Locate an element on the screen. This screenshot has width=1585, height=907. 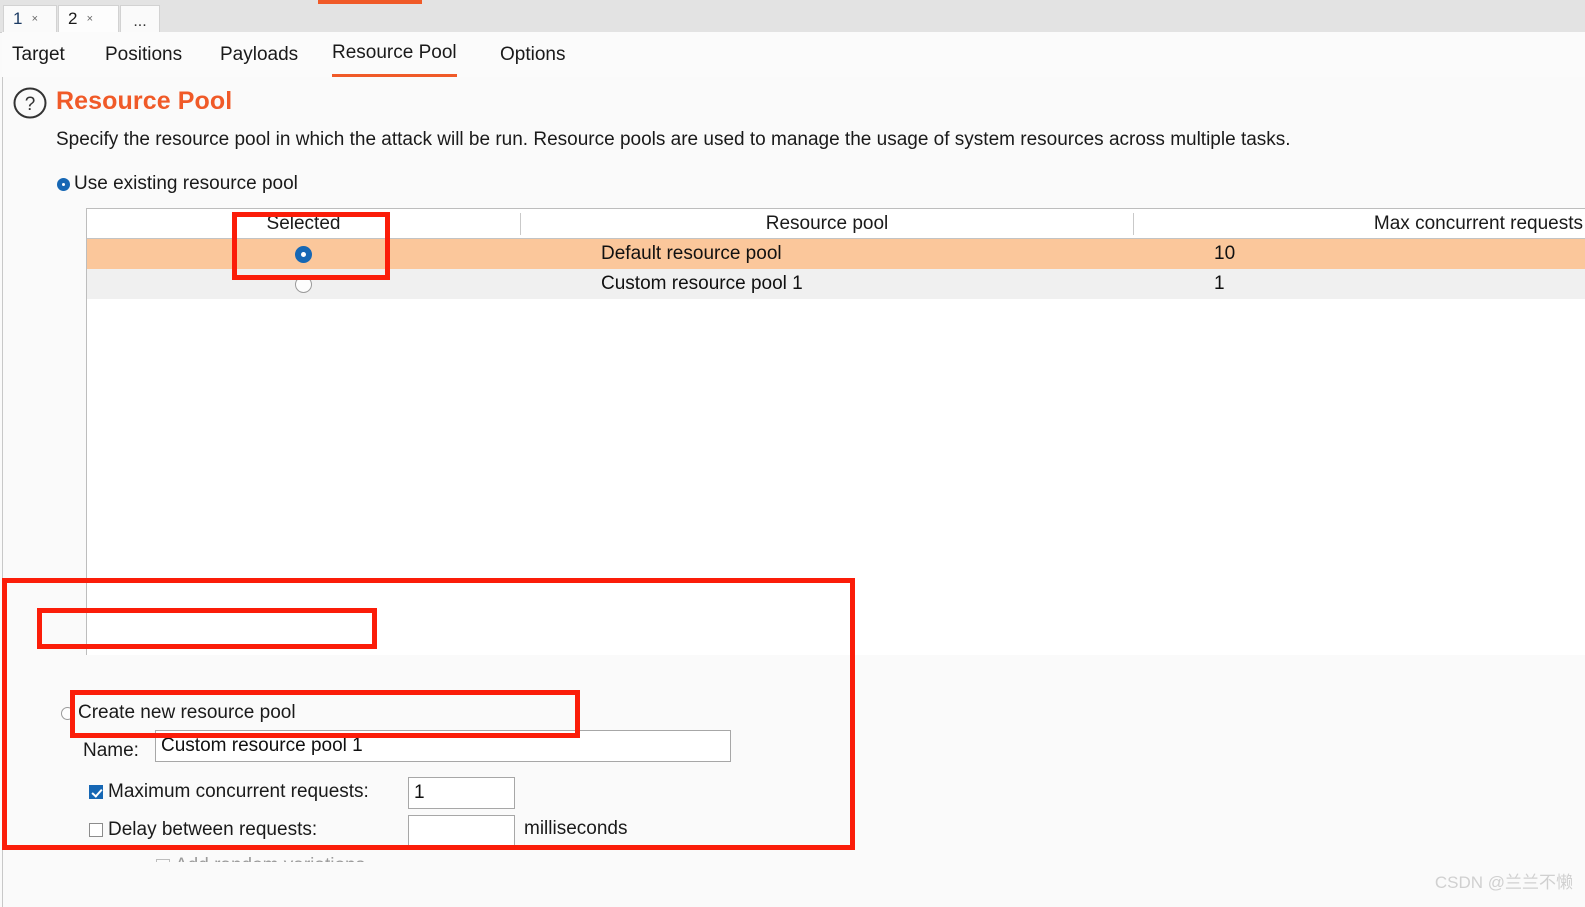
window-tab-1: 1 × is located at coordinates (30, 18).